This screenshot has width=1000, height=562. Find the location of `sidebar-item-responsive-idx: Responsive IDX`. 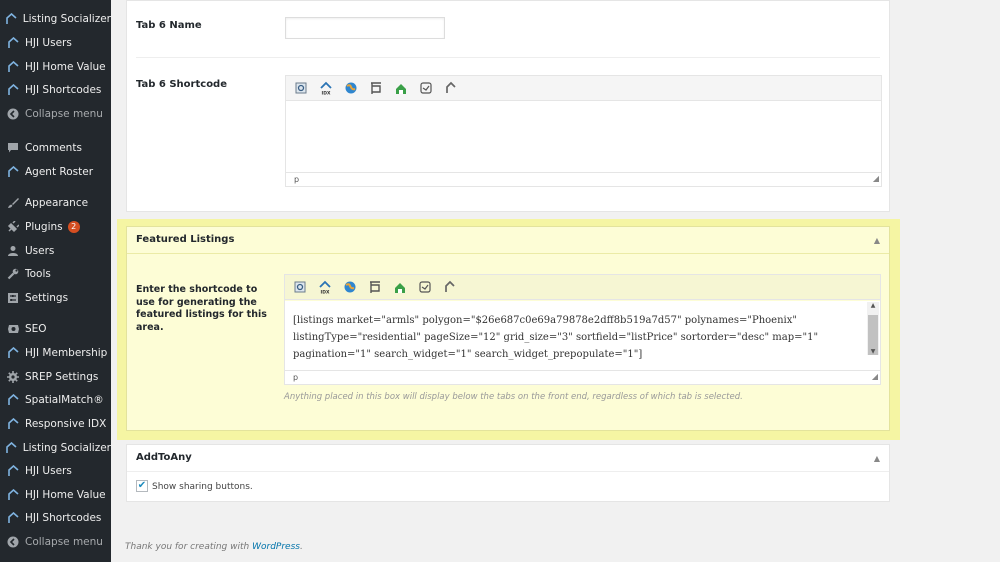

sidebar-item-responsive-idx: Responsive IDX is located at coordinates (55, 424).